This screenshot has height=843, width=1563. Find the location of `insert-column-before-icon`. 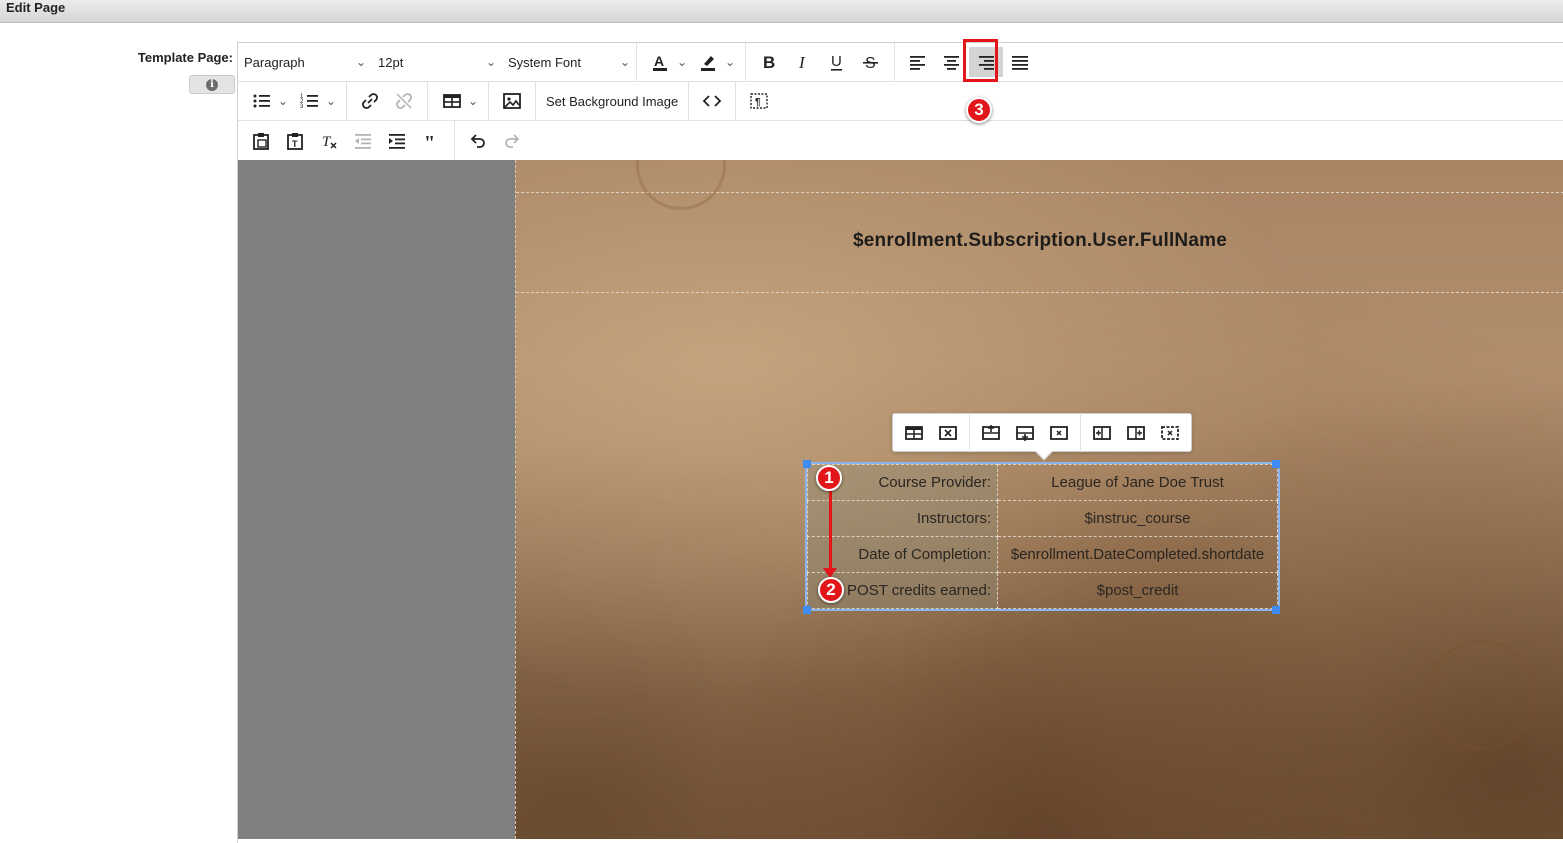

insert-column-before-icon is located at coordinates (1102, 432).